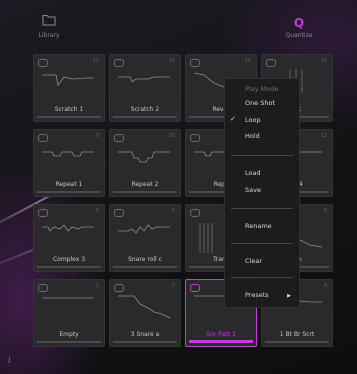 The height and width of the screenshot is (374, 357). I want to click on library-label: Library, so click(49, 35).